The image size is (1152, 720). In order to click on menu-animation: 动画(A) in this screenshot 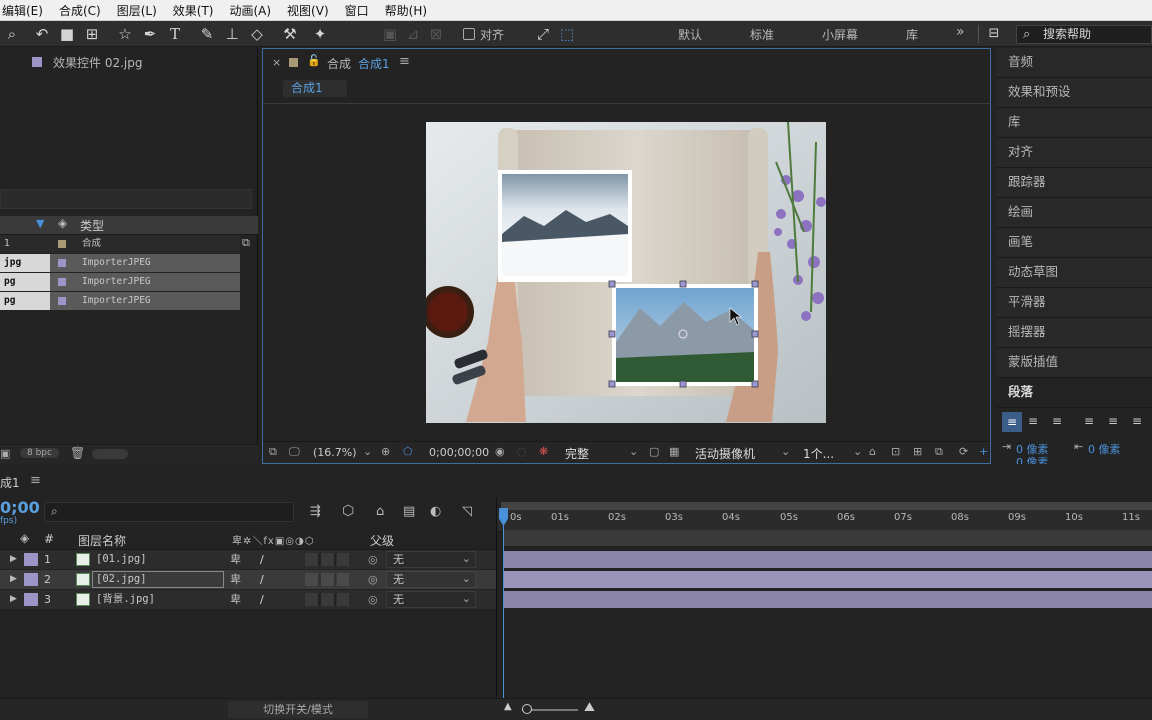, I will do `click(250, 10)`.